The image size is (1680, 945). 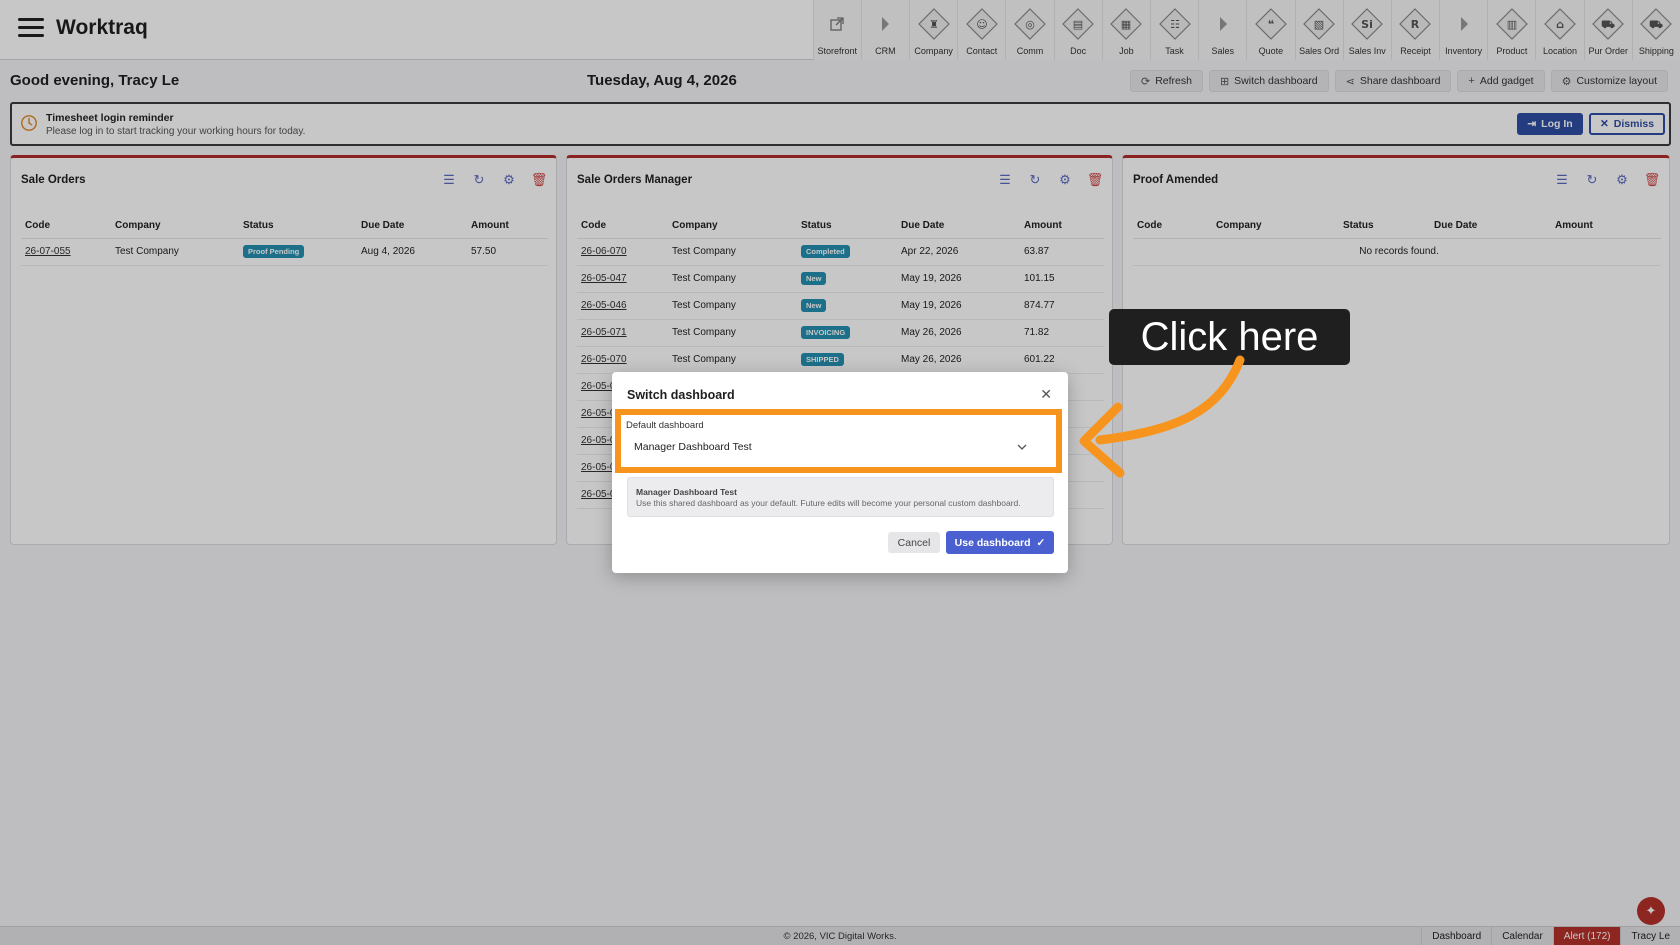 I want to click on dialog-title: Switch dashboard, so click(x=681, y=395).